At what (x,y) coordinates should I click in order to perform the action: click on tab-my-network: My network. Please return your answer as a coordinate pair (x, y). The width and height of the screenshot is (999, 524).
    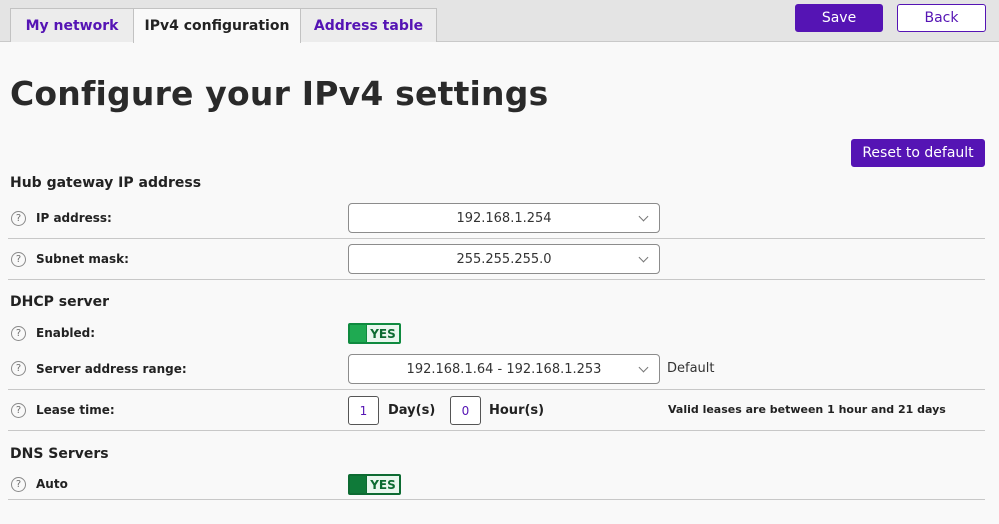
    Looking at the image, I should click on (72, 25).